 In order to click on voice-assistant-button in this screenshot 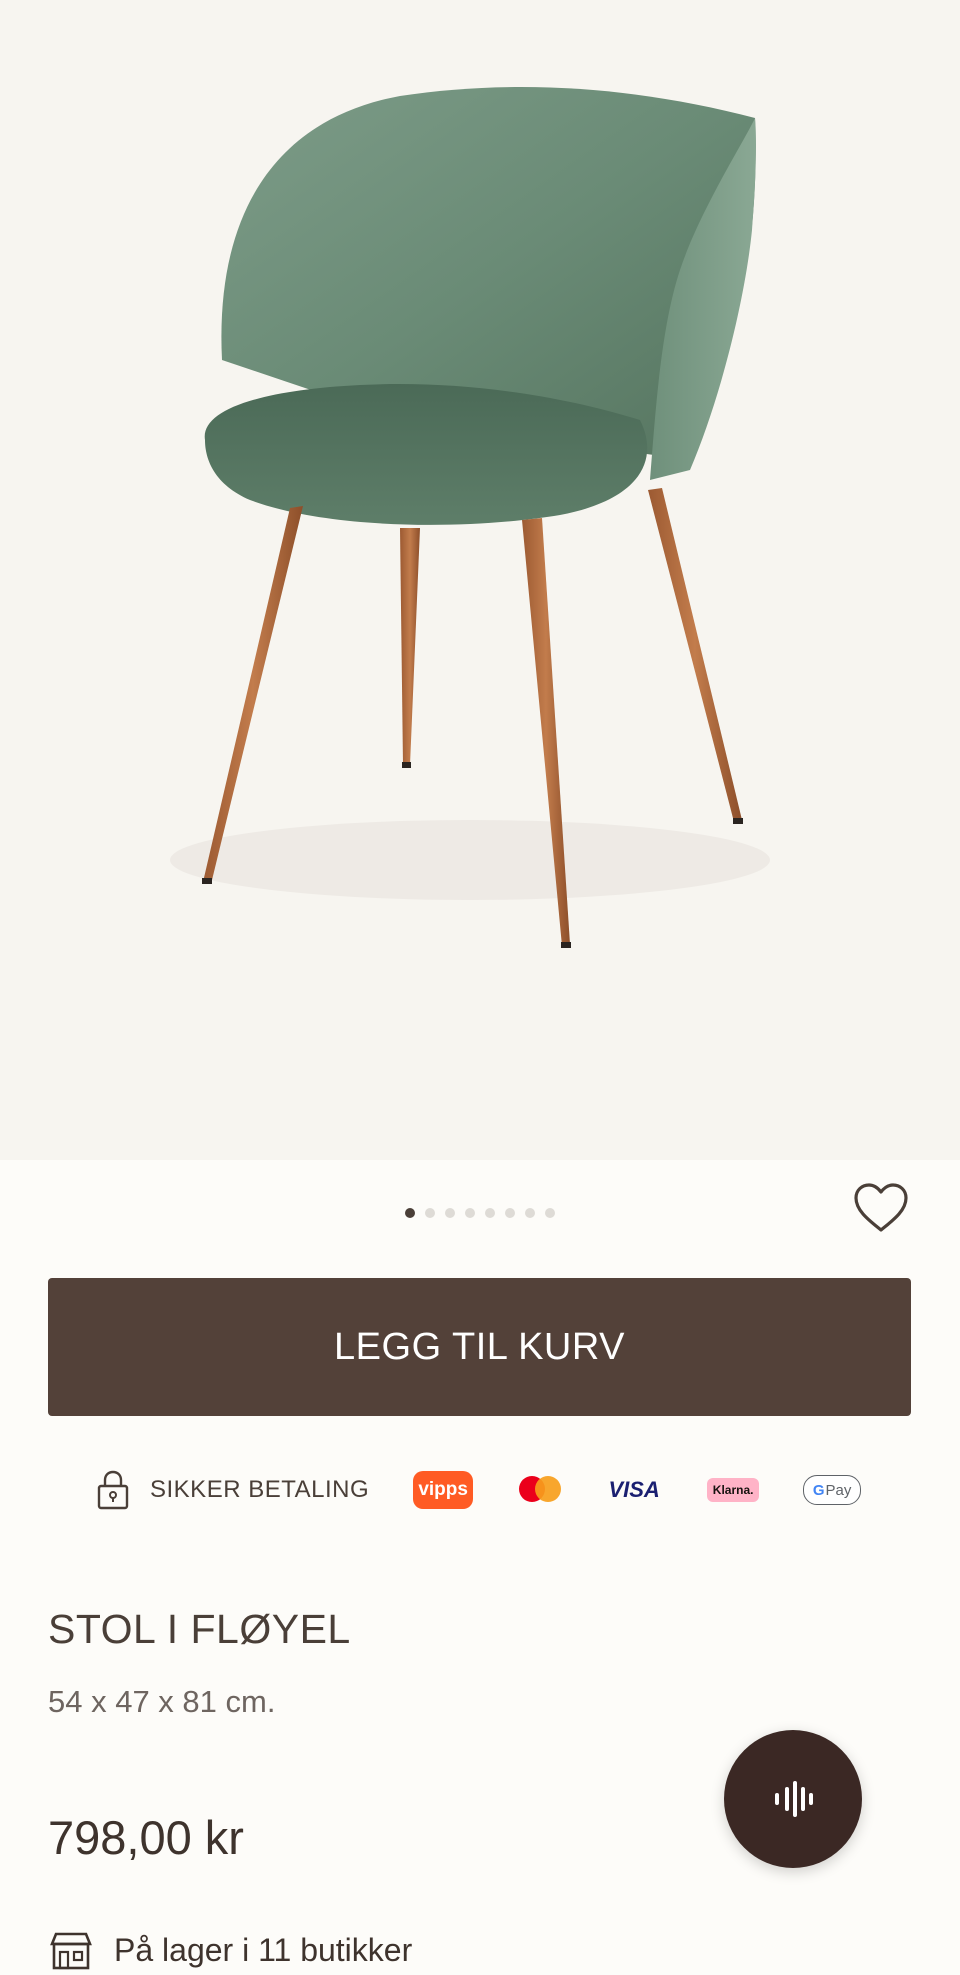, I will do `click(793, 1799)`.